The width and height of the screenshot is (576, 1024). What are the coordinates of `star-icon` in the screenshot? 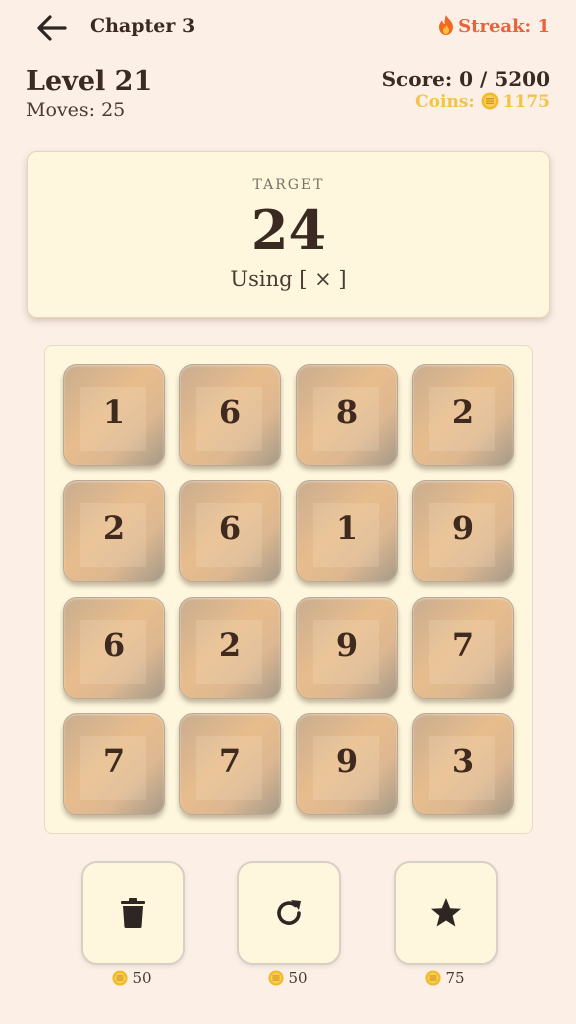 It's located at (446, 912).